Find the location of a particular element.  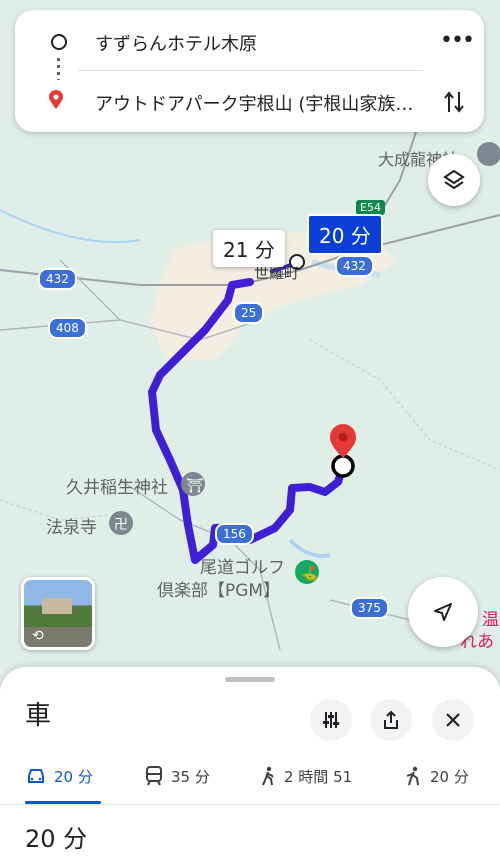

tune-icon is located at coordinates (331, 720).